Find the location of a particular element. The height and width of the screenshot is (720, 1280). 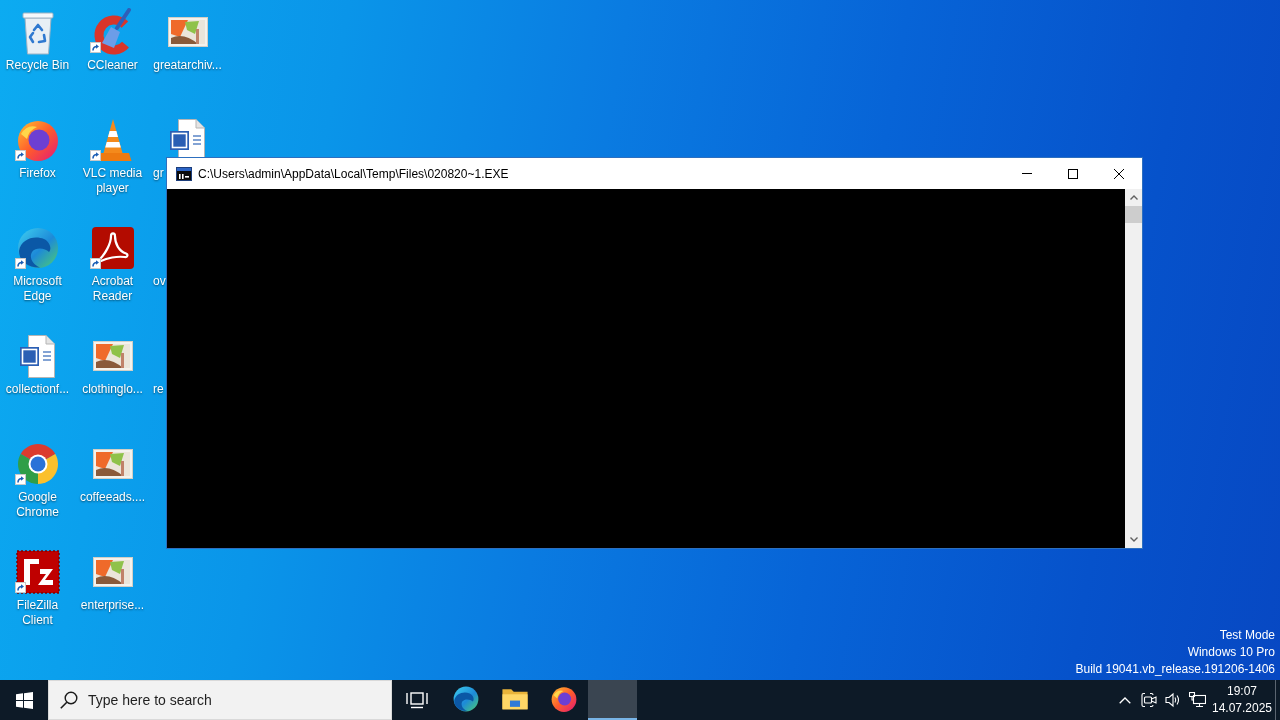

close-icon is located at coordinates (1119, 173).